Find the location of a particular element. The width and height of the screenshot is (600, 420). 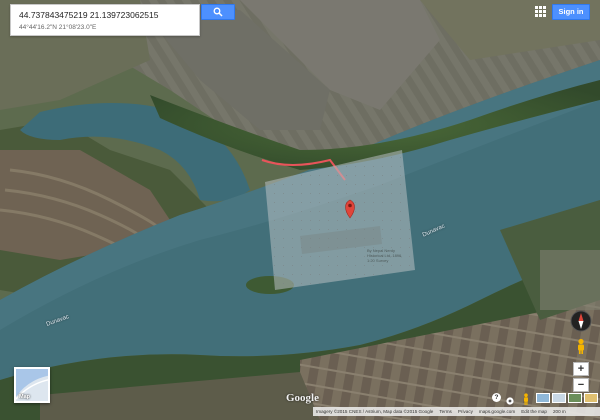

compass-icon is located at coordinates (581, 321).